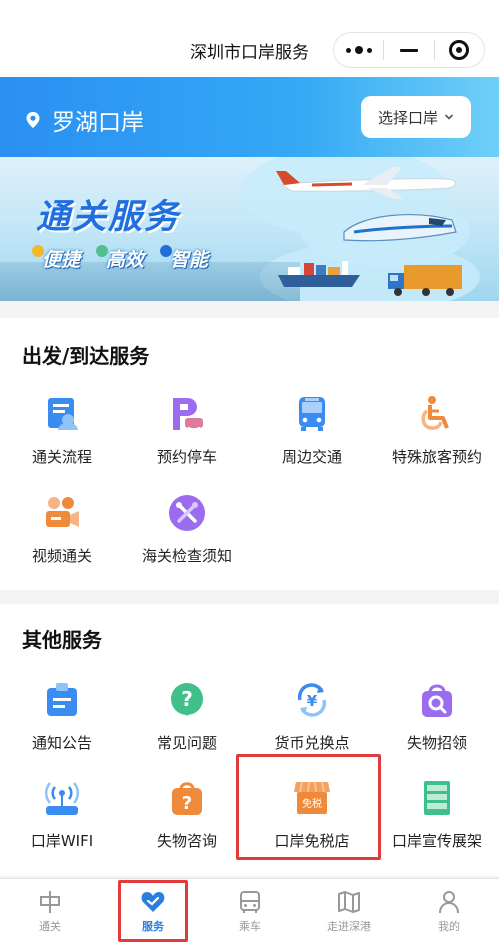  What do you see at coordinates (449, 902) in the screenshot?
I see `profile-tab-icon` at bounding box center [449, 902].